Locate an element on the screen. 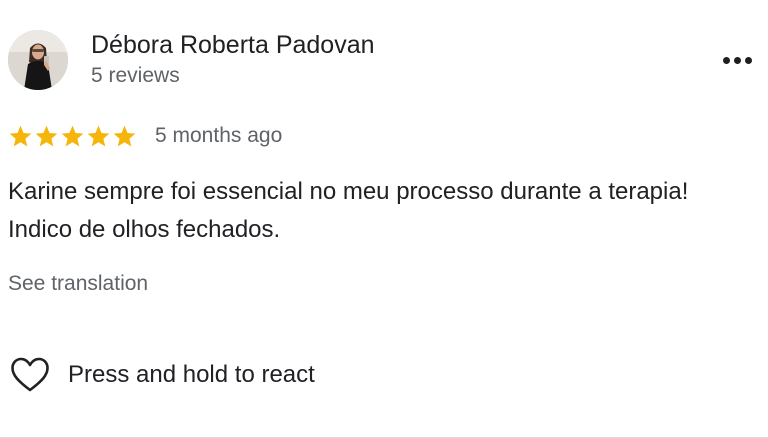 The height and width of the screenshot is (438, 768). more-options-button is located at coordinates (737, 60).